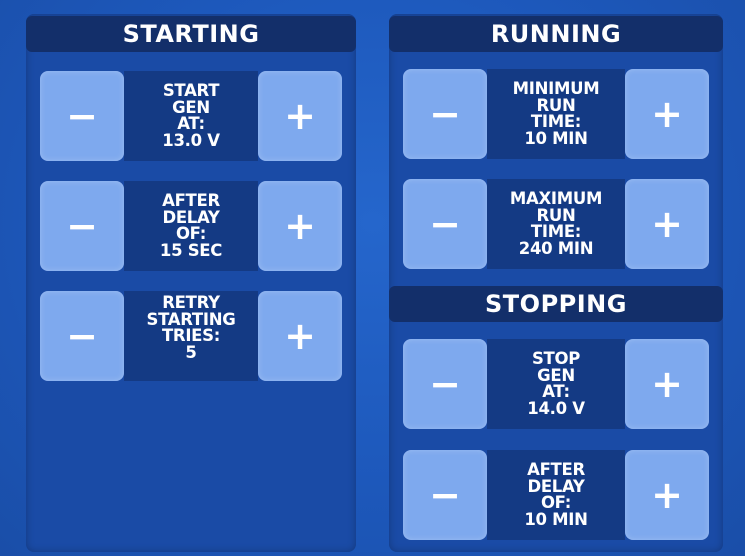 This screenshot has height=556, width=745. Describe the element at coordinates (556, 519) in the screenshot. I see `stop-delay-value: 10 MIN` at that location.